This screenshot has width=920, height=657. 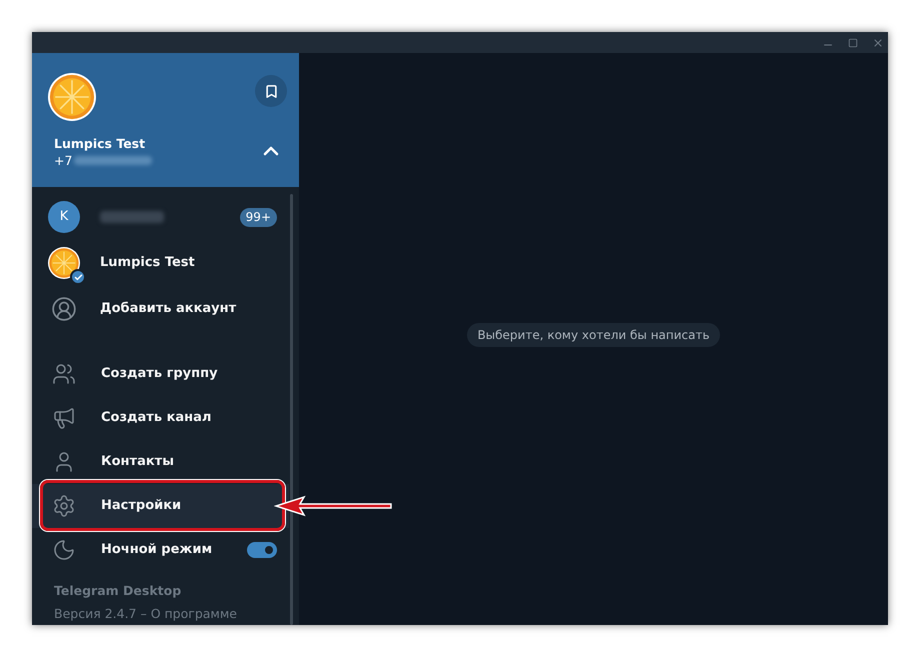 What do you see at coordinates (141, 506) in the screenshot?
I see `menu-label: Настройки` at bounding box center [141, 506].